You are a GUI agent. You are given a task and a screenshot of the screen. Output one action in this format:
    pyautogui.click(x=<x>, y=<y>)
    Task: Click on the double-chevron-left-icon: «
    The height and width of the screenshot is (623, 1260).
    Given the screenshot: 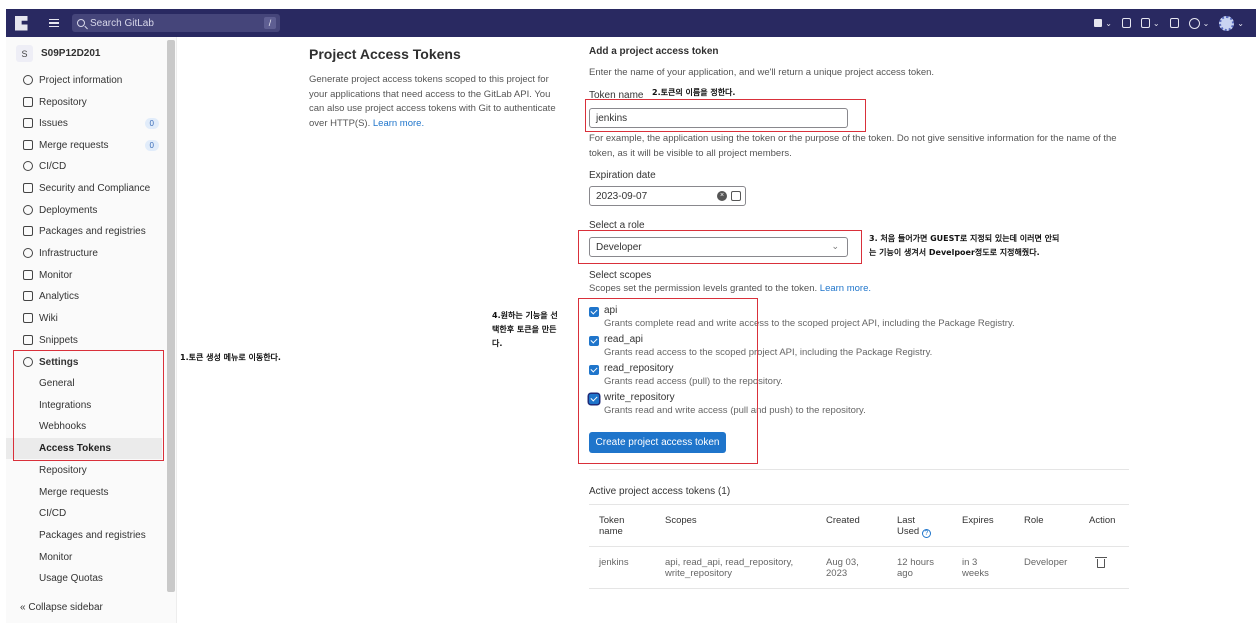 What is the action you would take?
    pyautogui.click(x=23, y=607)
    